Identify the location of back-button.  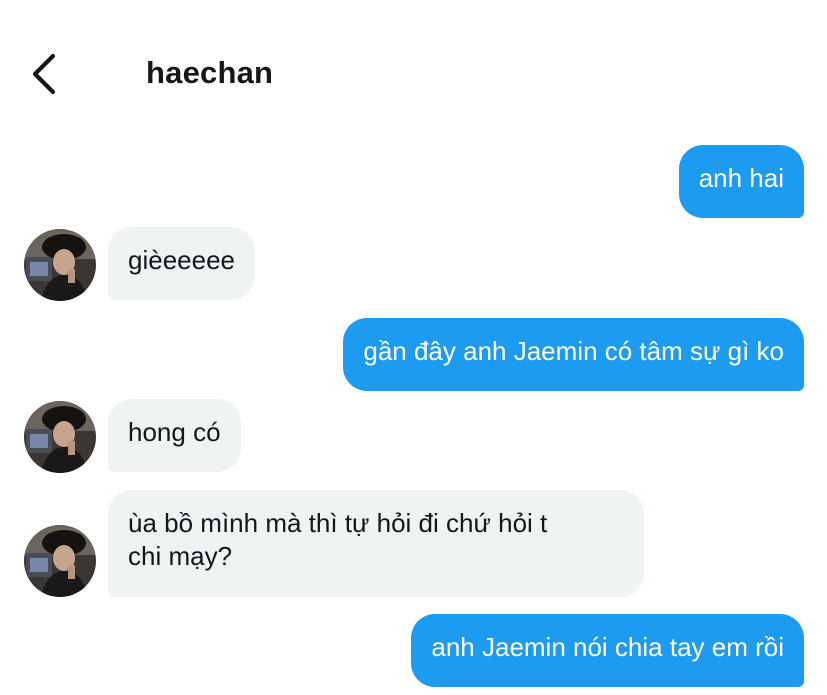
(46, 74).